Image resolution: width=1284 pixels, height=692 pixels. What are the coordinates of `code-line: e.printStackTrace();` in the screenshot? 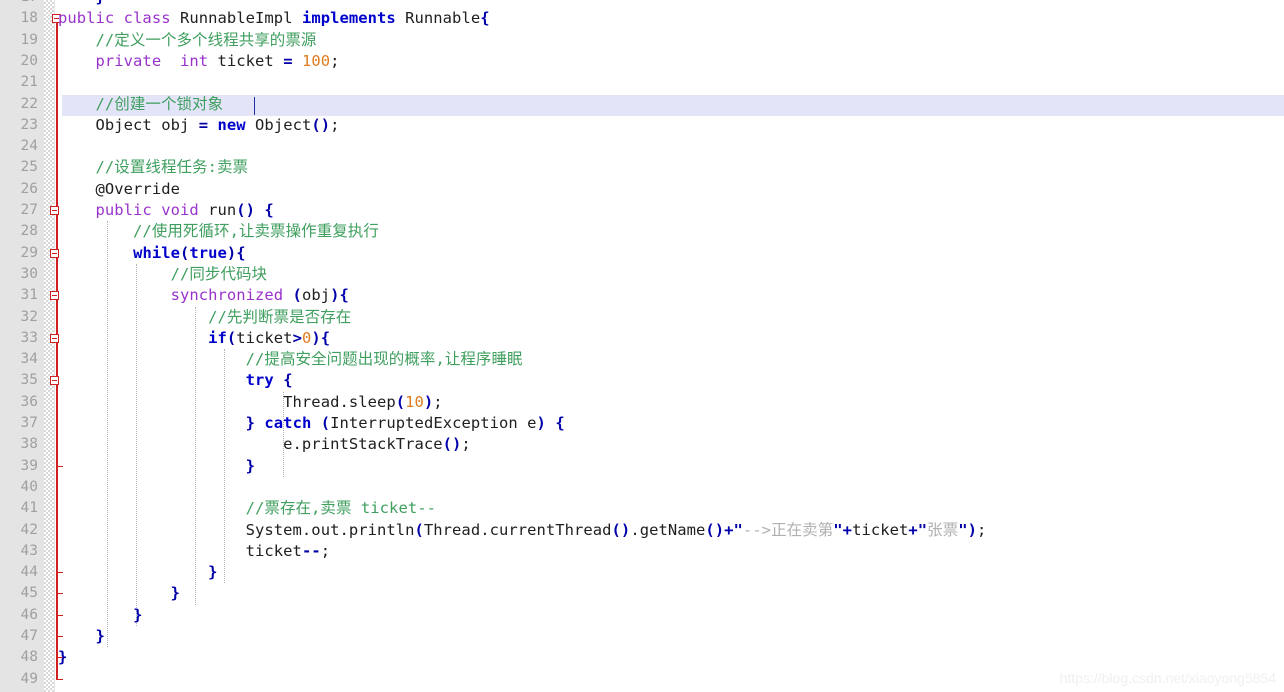 It's located at (264, 444).